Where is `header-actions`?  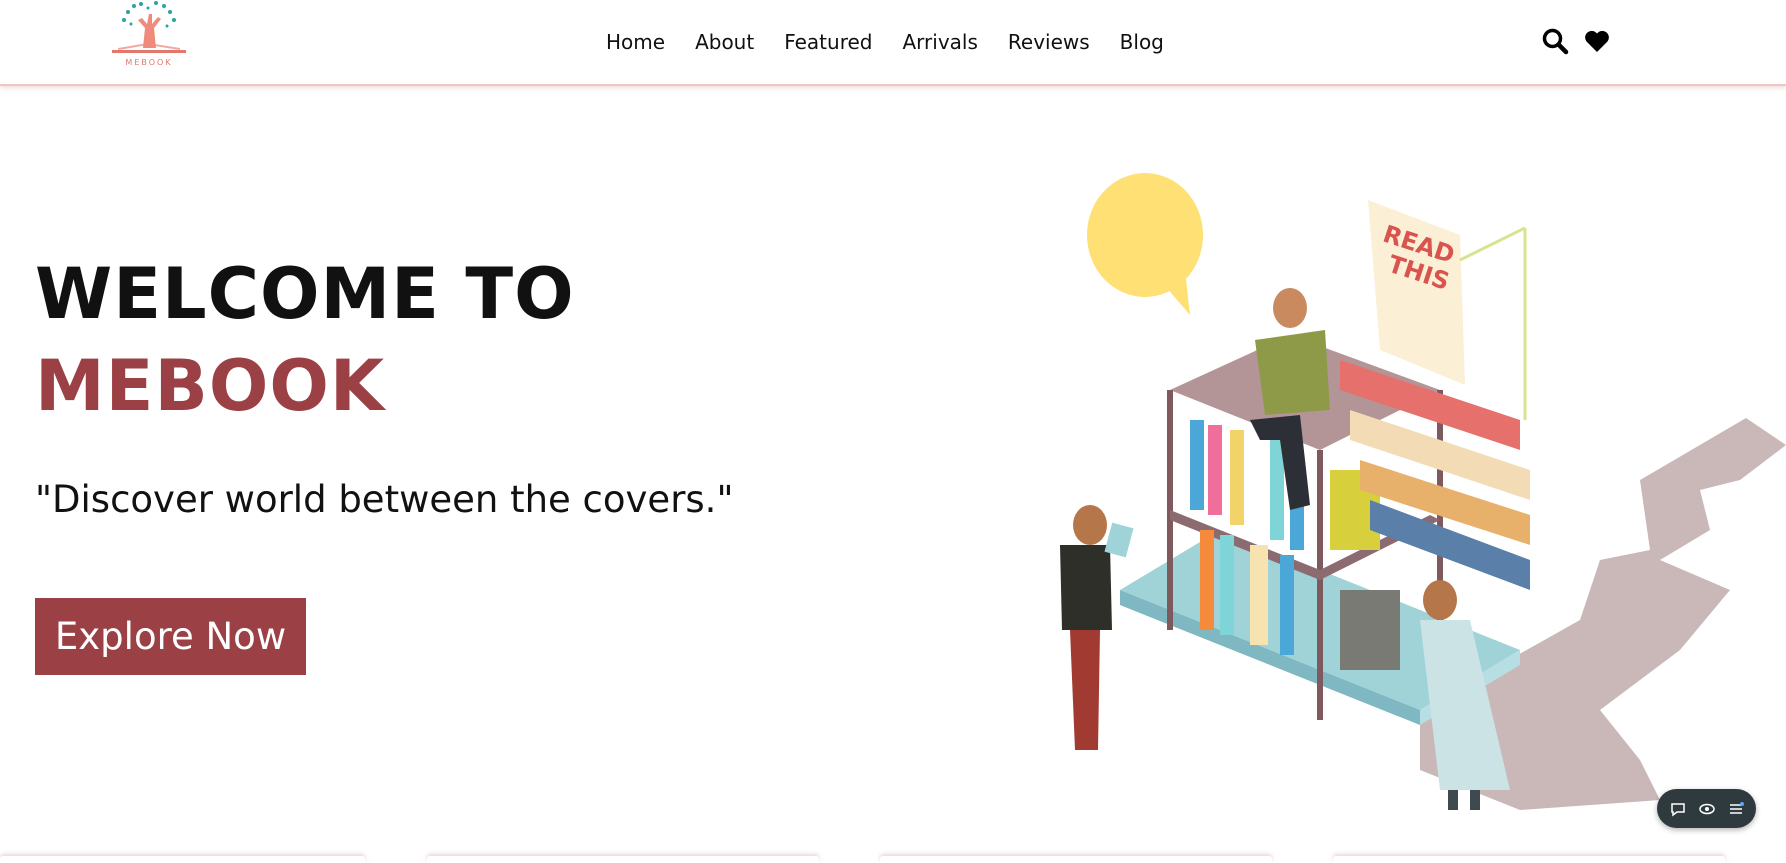 header-actions is located at coordinates (1576, 41).